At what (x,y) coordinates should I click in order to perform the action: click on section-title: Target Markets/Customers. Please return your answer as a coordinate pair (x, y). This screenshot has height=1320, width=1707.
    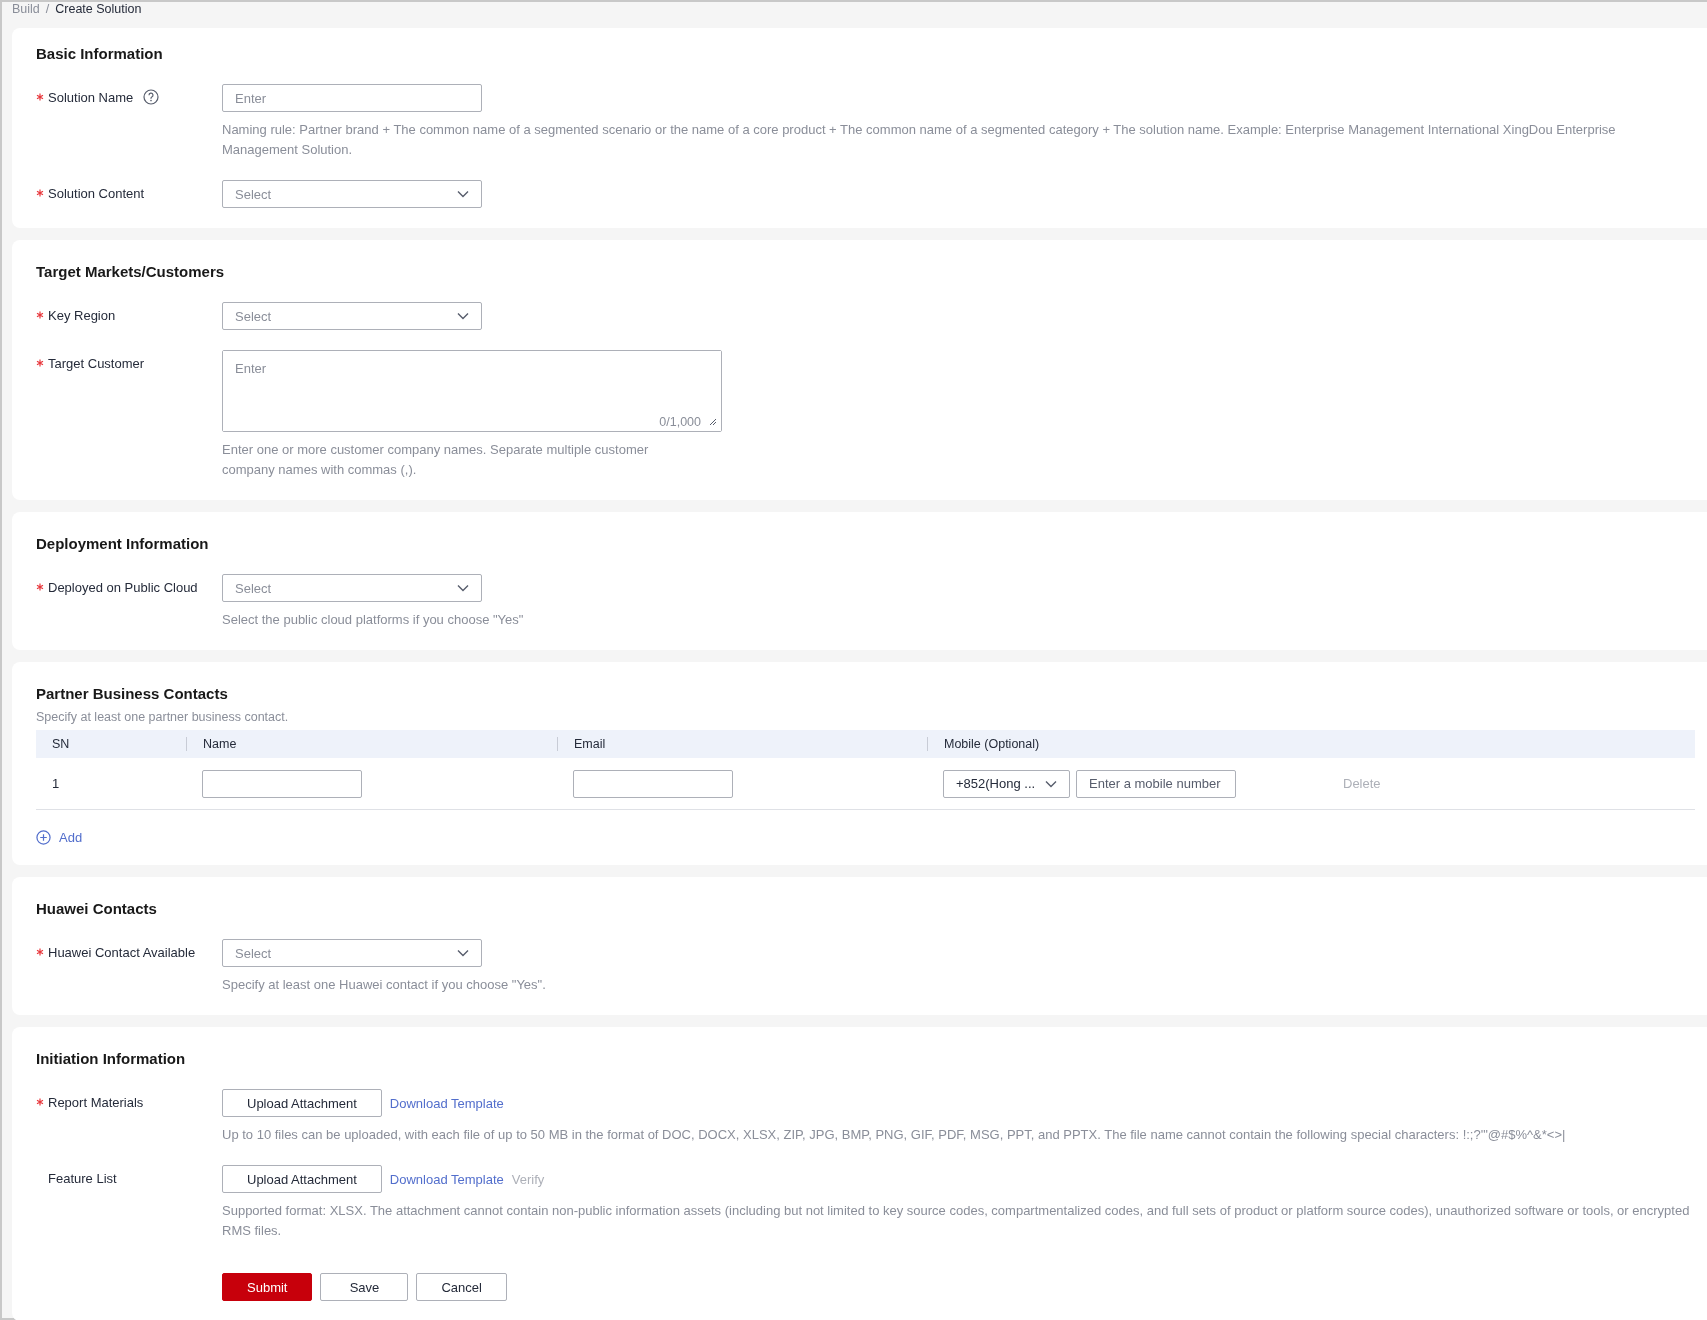
    Looking at the image, I should click on (131, 272).